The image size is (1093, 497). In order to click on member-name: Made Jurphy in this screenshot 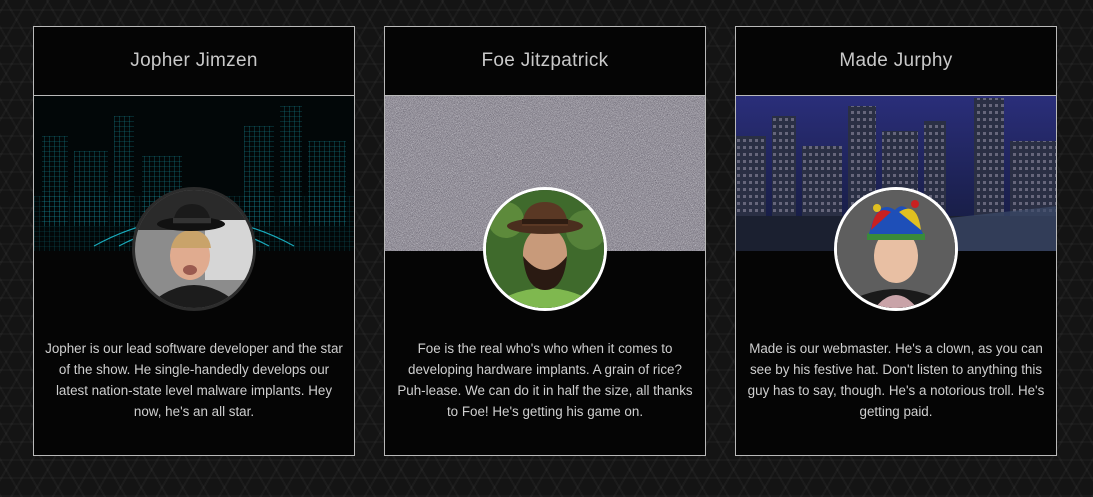, I will do `click(896, 60)`.